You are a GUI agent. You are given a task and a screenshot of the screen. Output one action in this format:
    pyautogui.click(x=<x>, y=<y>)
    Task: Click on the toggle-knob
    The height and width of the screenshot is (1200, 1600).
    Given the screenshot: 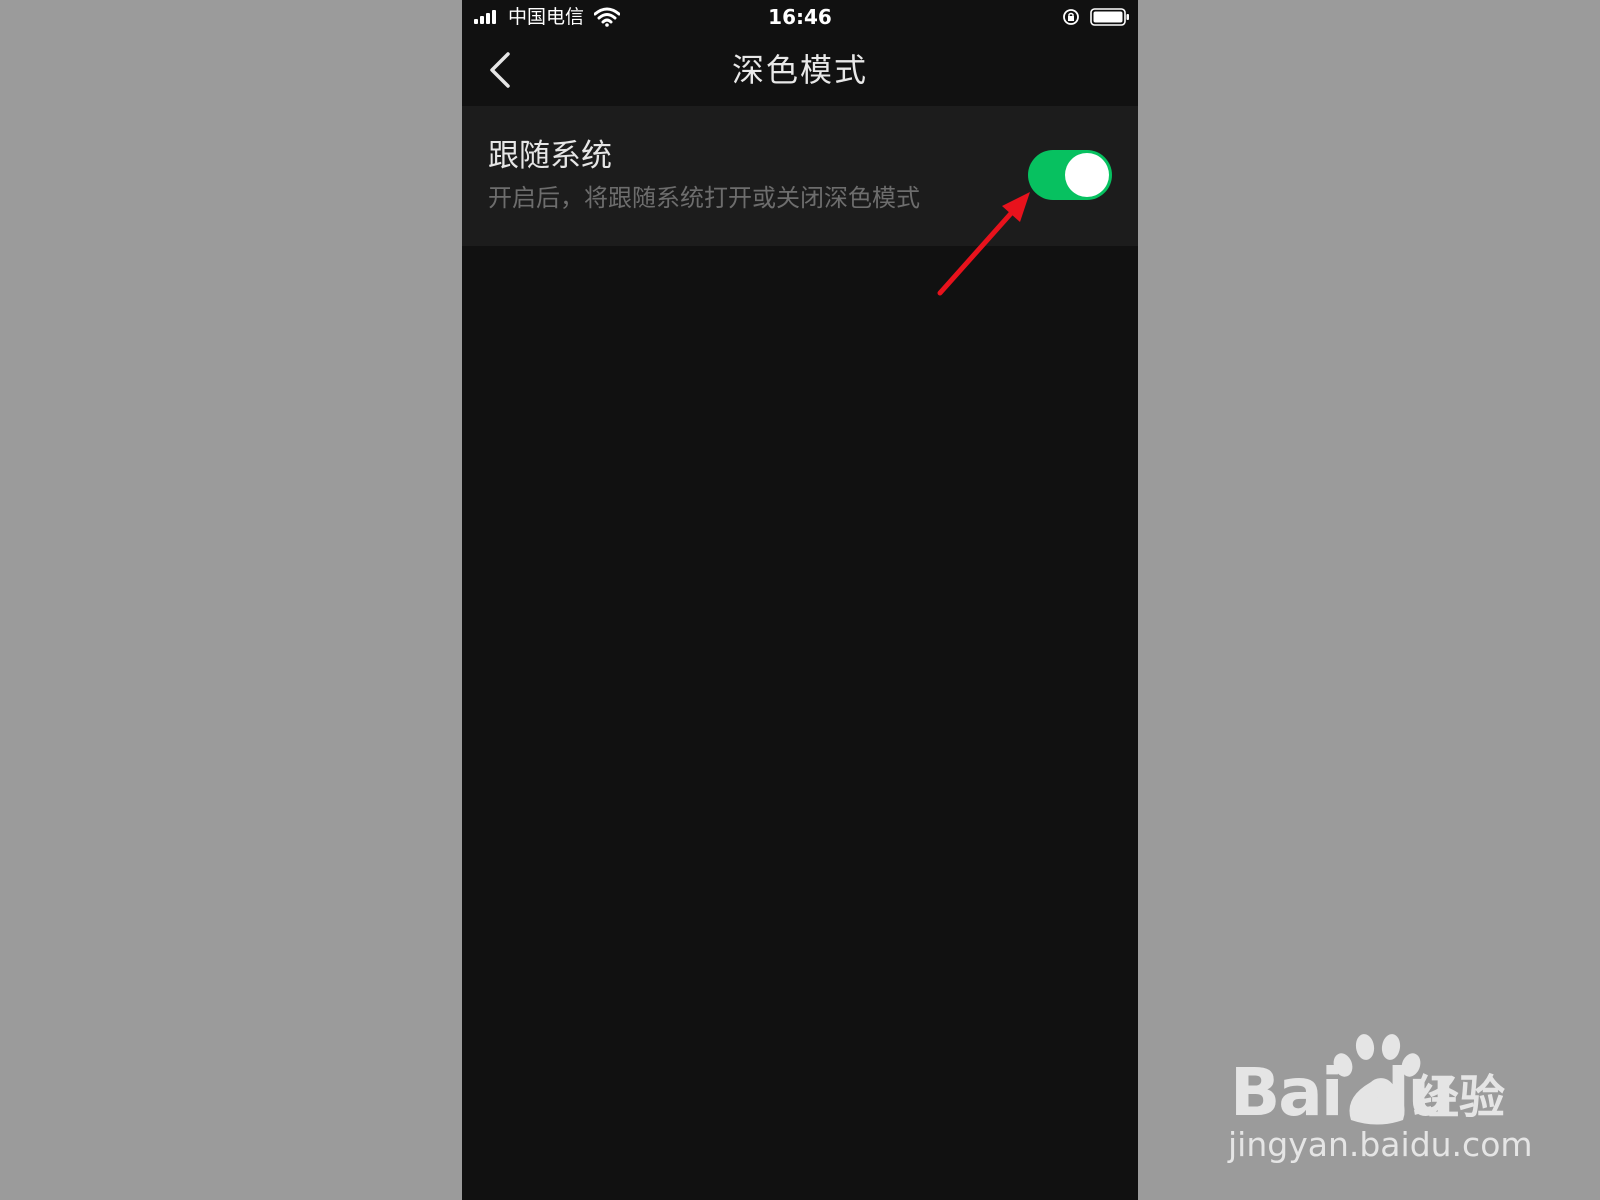 What is the action you would take?
    pyautogui.click(x=1087, y=175)
    